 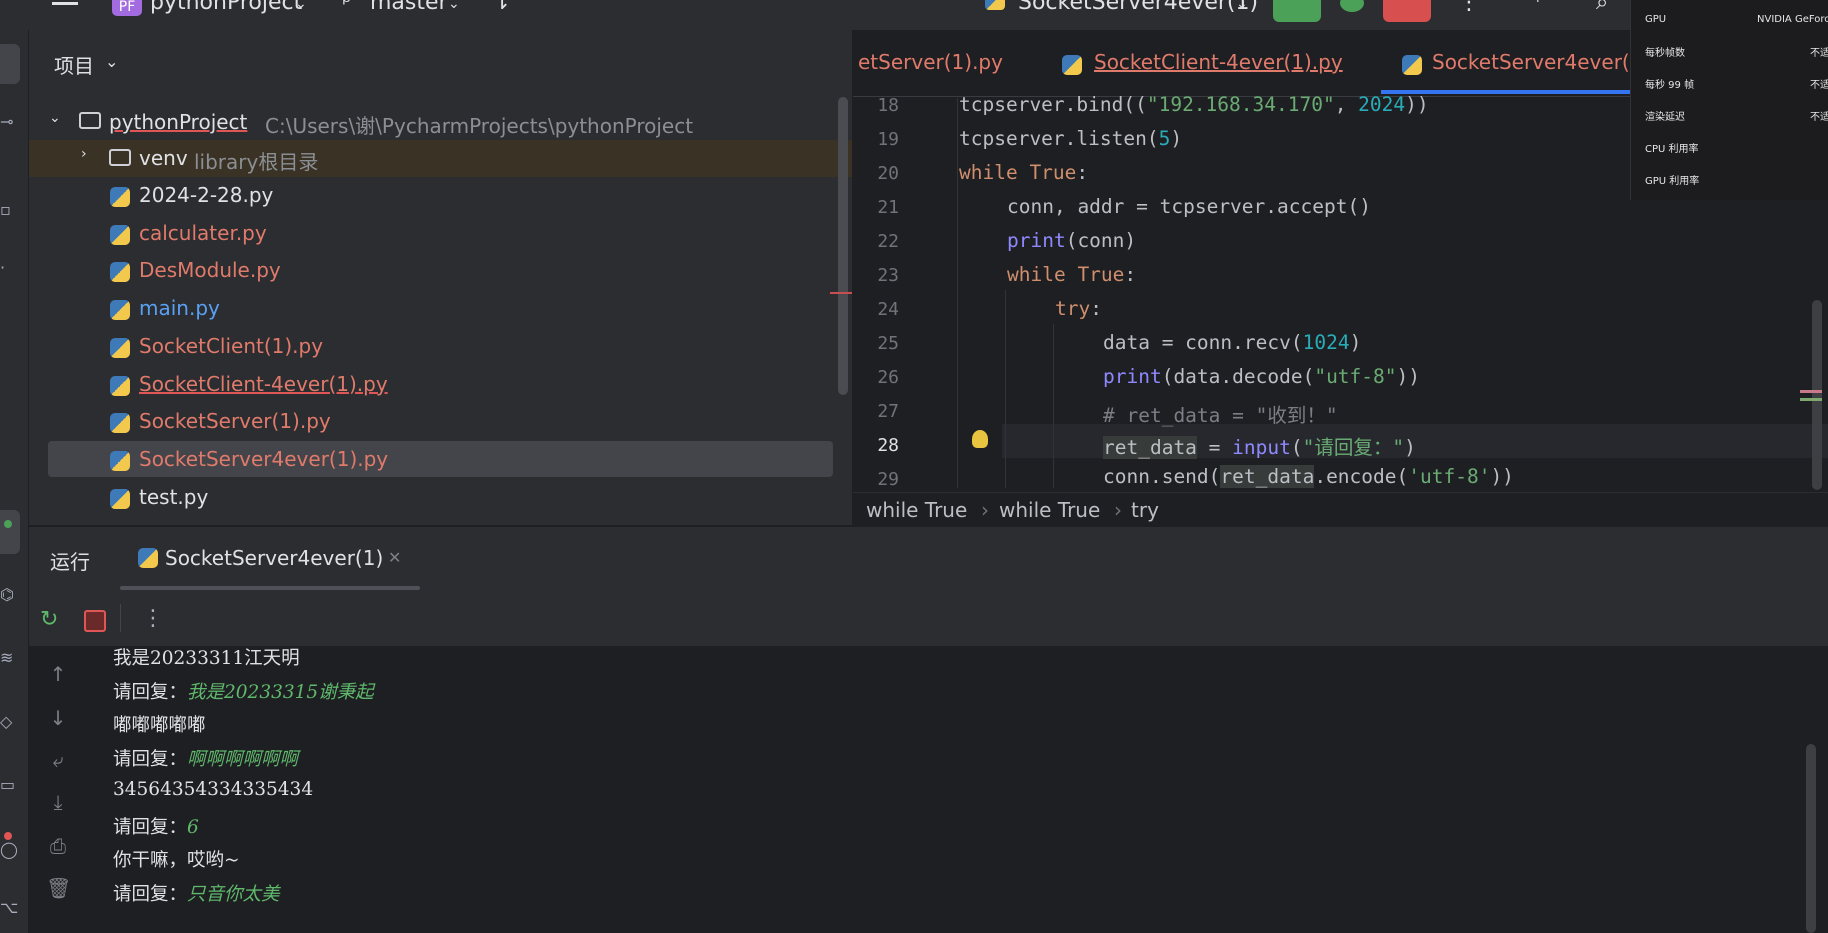 What do you see at coordinates (1792, 19) in the screenshot?
I see `gpu-name: NVIDIA GeForce` at bounding box center [1792, 19].